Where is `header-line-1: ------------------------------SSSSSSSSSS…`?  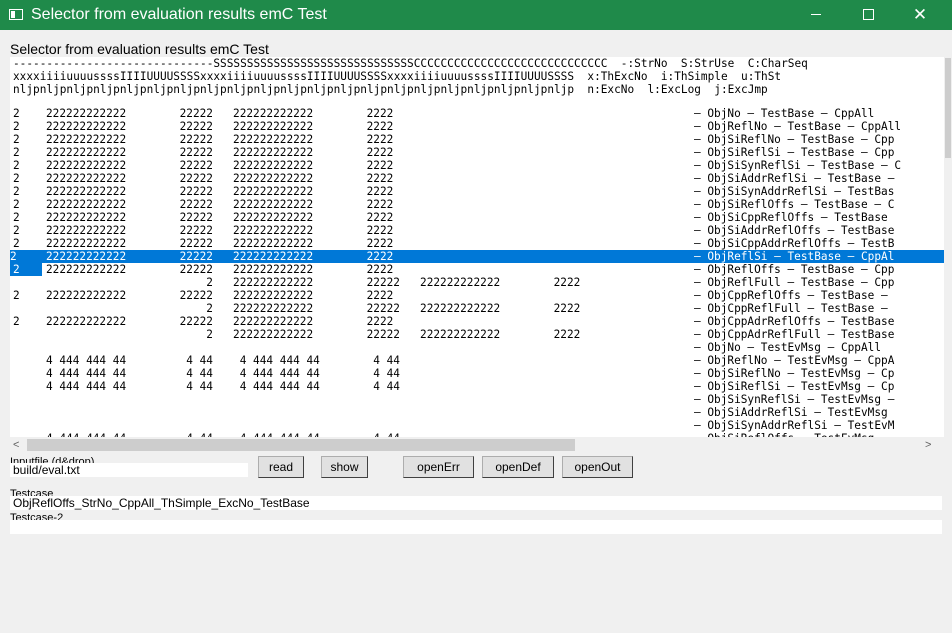
header-line-1: ------------------------------SSSSSSSSSS… is located at coordinates (410, 63).